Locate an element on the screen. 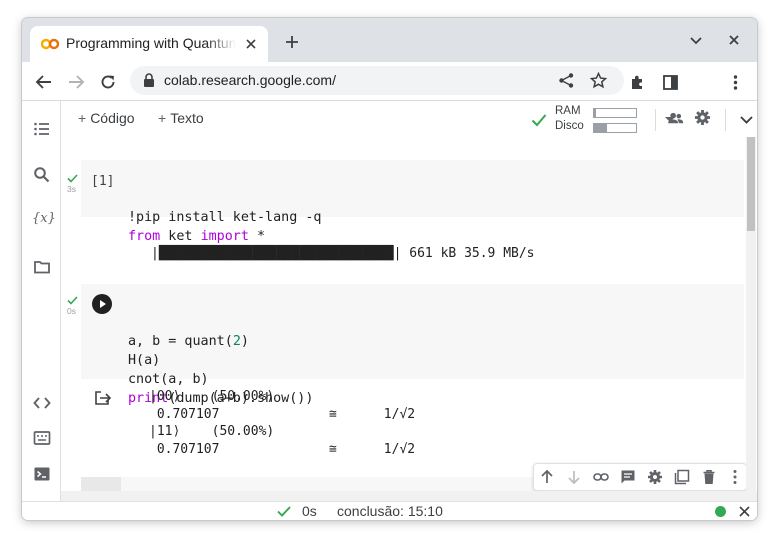 The image size is (779, 545). close-tab-icon is located at coordinates (251, 44).